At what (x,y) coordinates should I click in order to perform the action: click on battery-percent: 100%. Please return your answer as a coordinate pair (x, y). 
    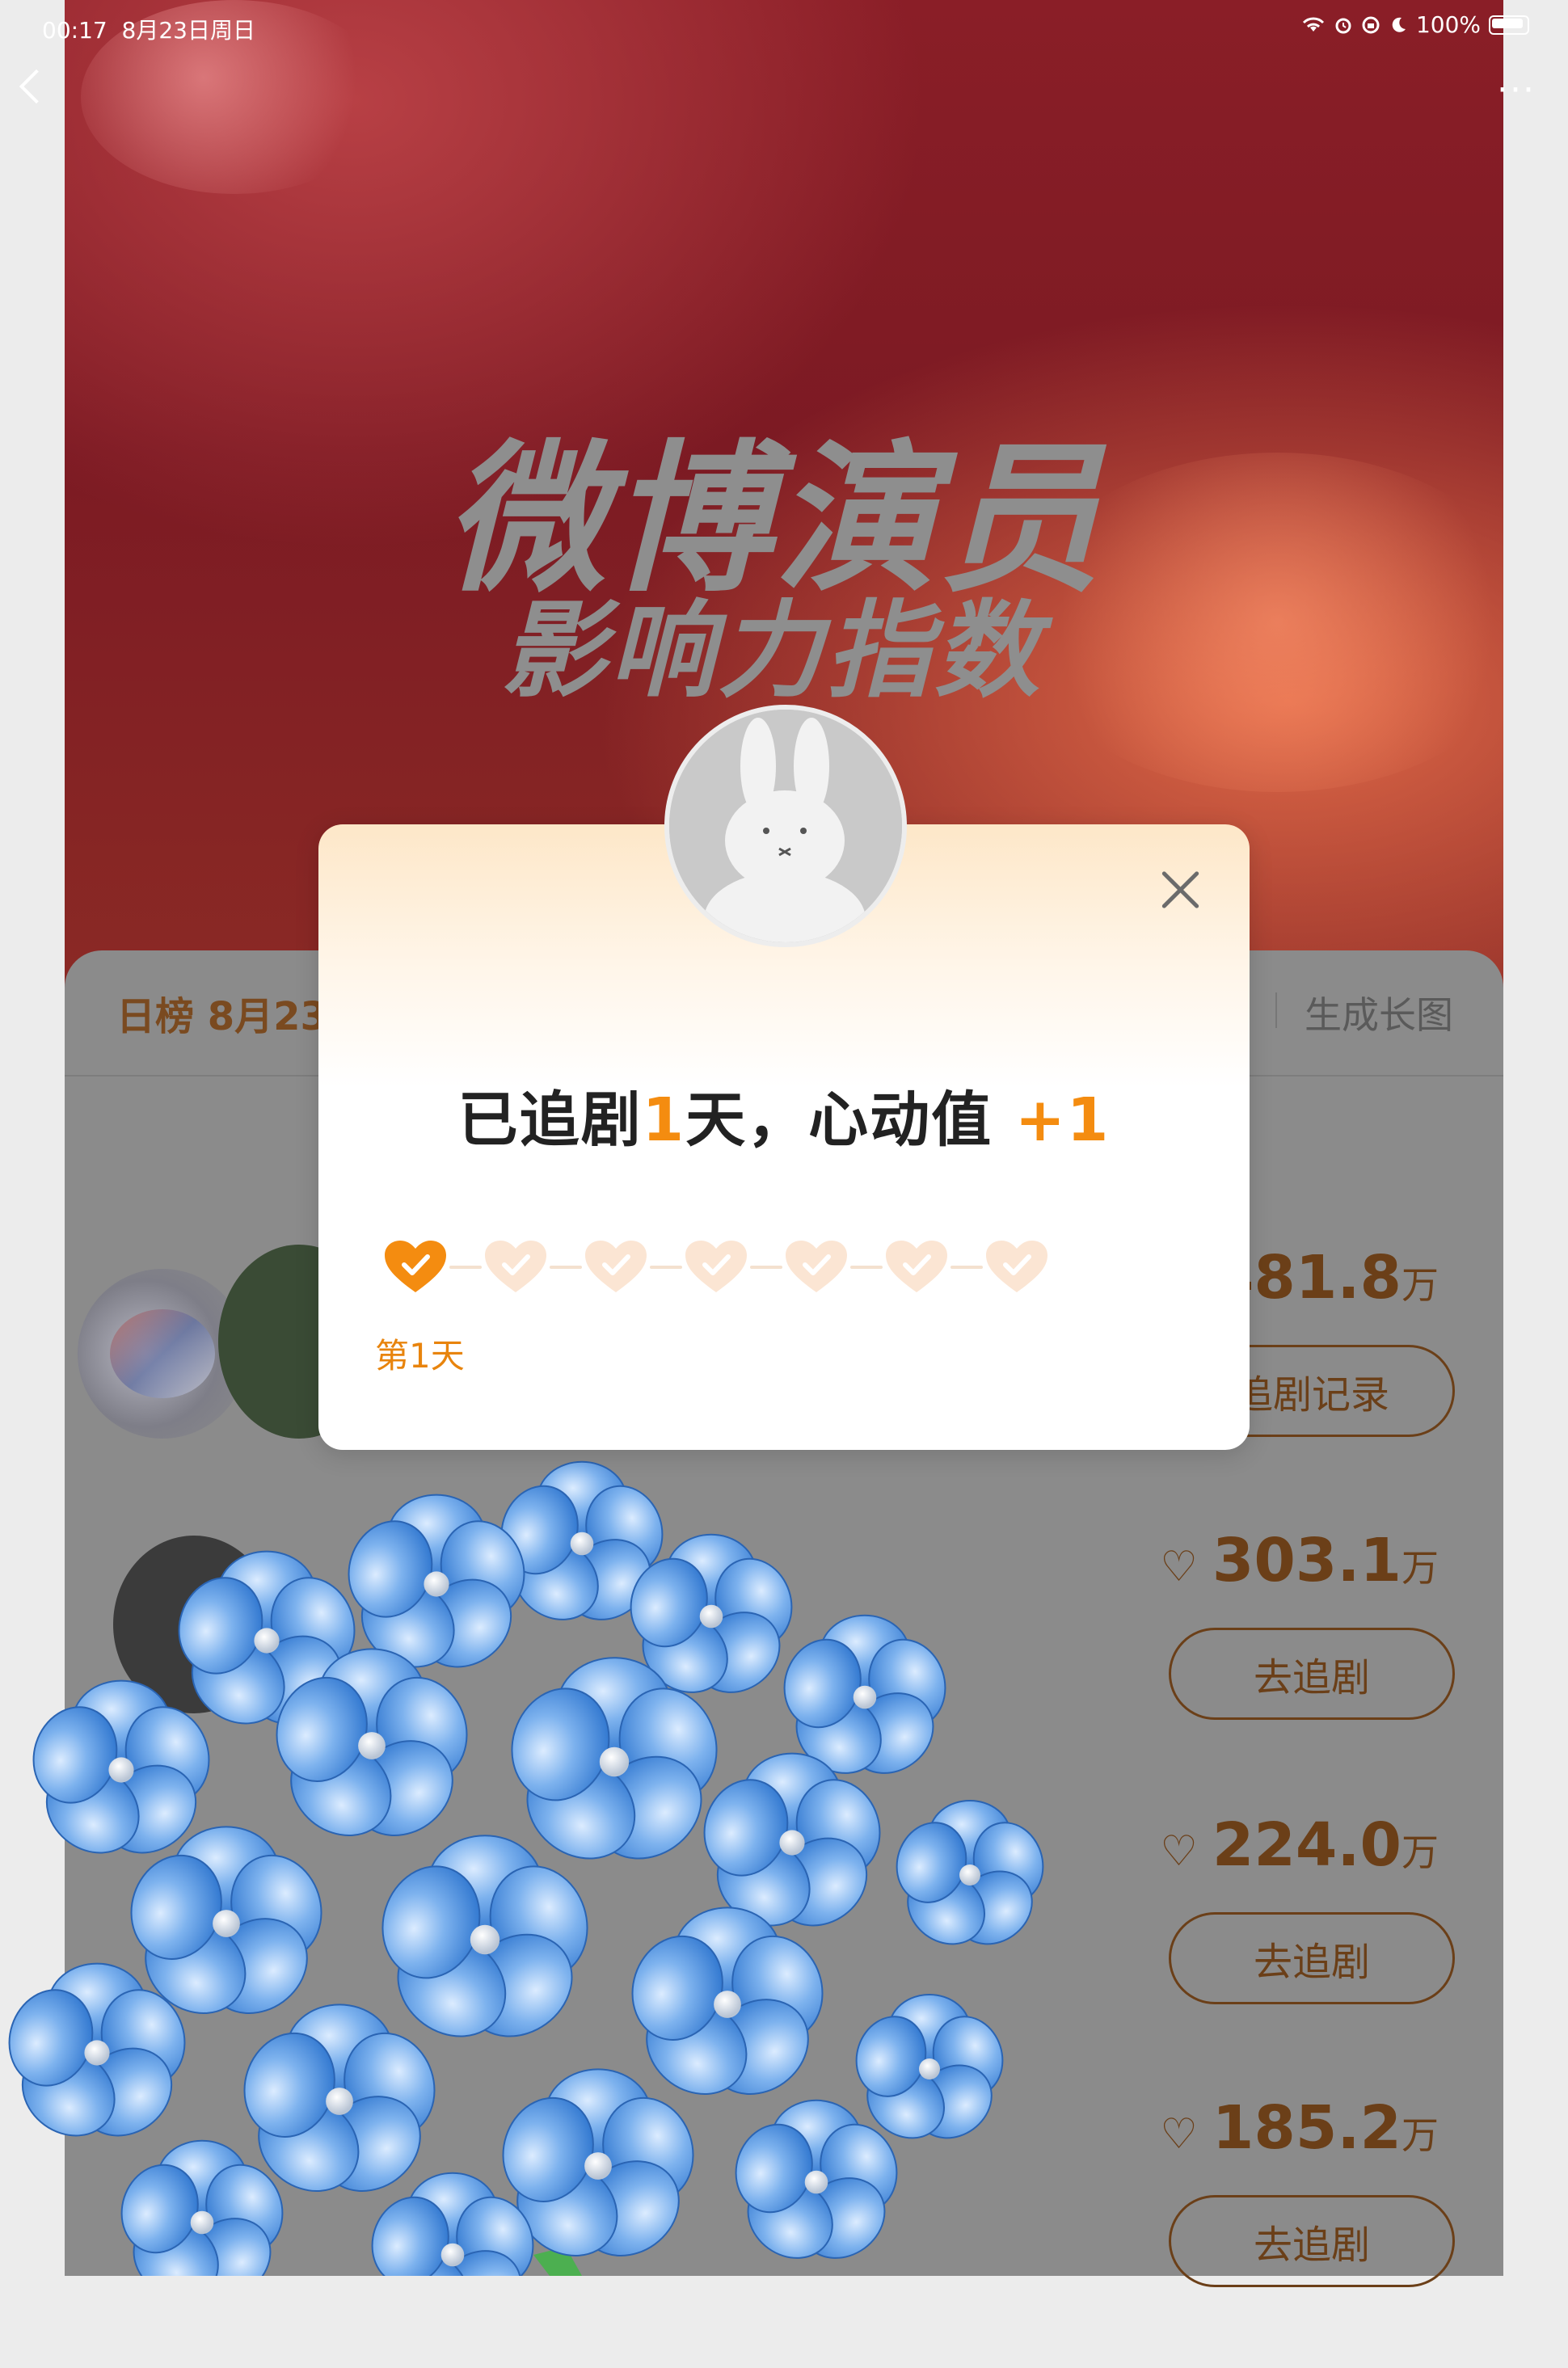
    Looking at the image, I should click on (1448, 24).